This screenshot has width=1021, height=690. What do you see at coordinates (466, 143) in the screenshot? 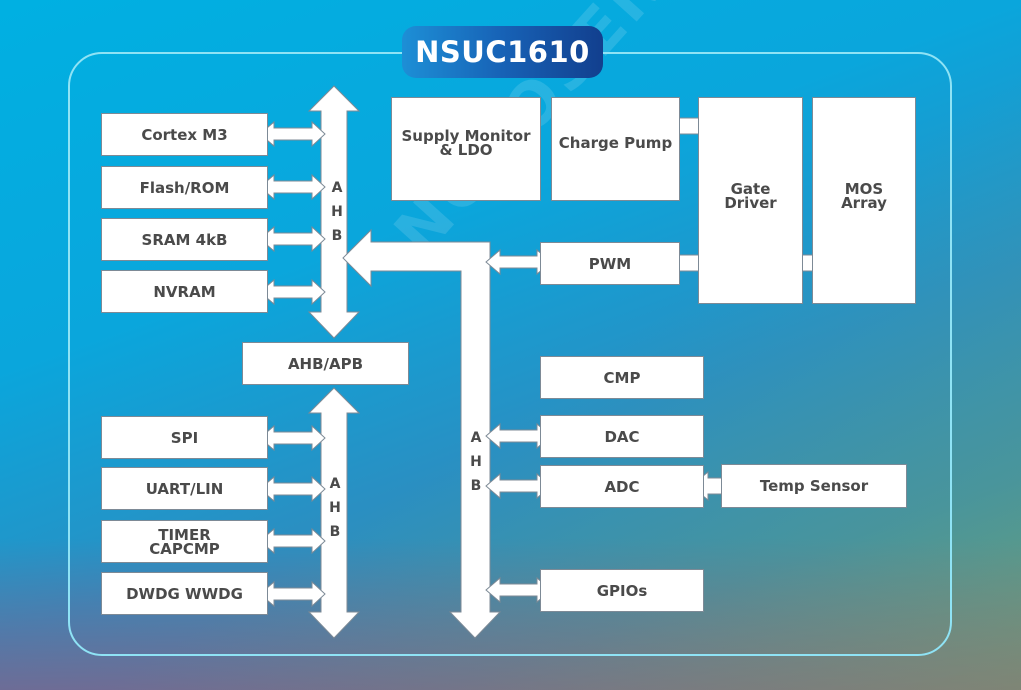
I see `block-label: Supply Monitor & LDO` at bounding box center [466, 143].